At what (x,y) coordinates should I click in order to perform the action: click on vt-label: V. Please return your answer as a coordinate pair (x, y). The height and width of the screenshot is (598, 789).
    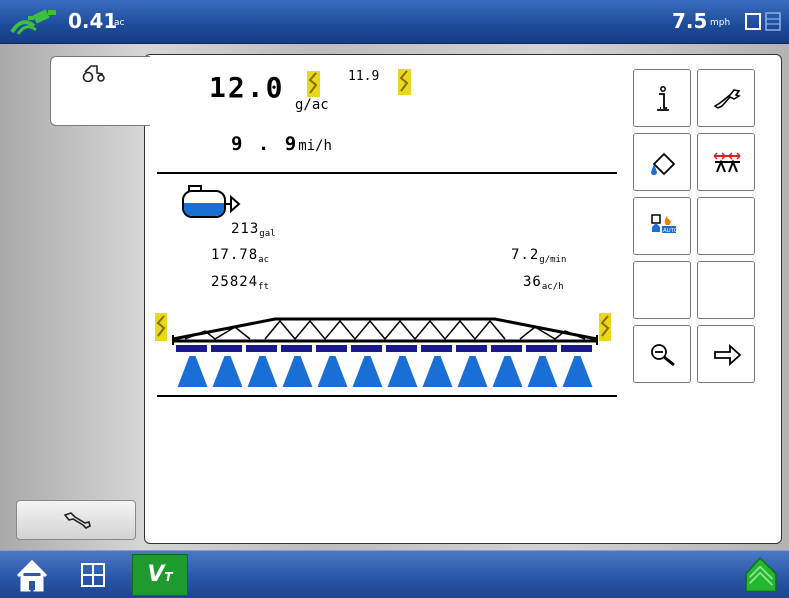
    Looking at the image, I should click on (156, 574).